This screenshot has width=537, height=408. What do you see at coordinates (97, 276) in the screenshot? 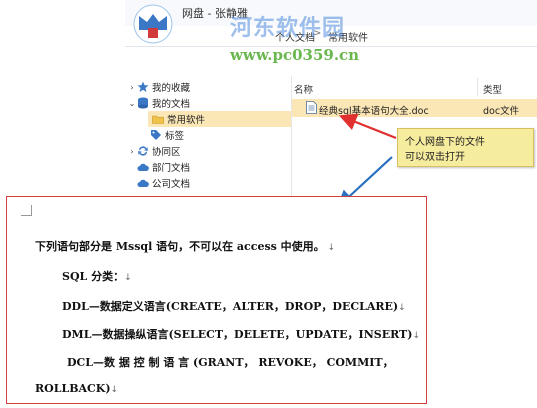
I see `doc-line-2: SQL 分类：↓` at bounding box center [97, 276].